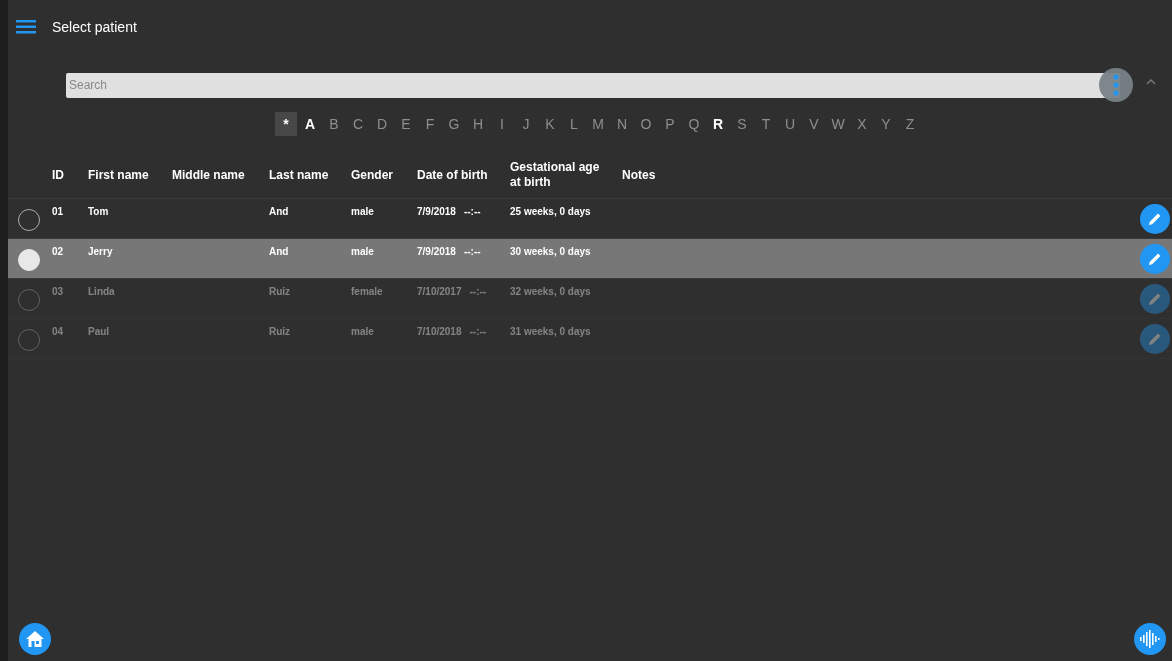 The image size is (1172, 661). Describe the element at coordinates (430, 124) in the screenshot. I see `letter-button: F` at that location.